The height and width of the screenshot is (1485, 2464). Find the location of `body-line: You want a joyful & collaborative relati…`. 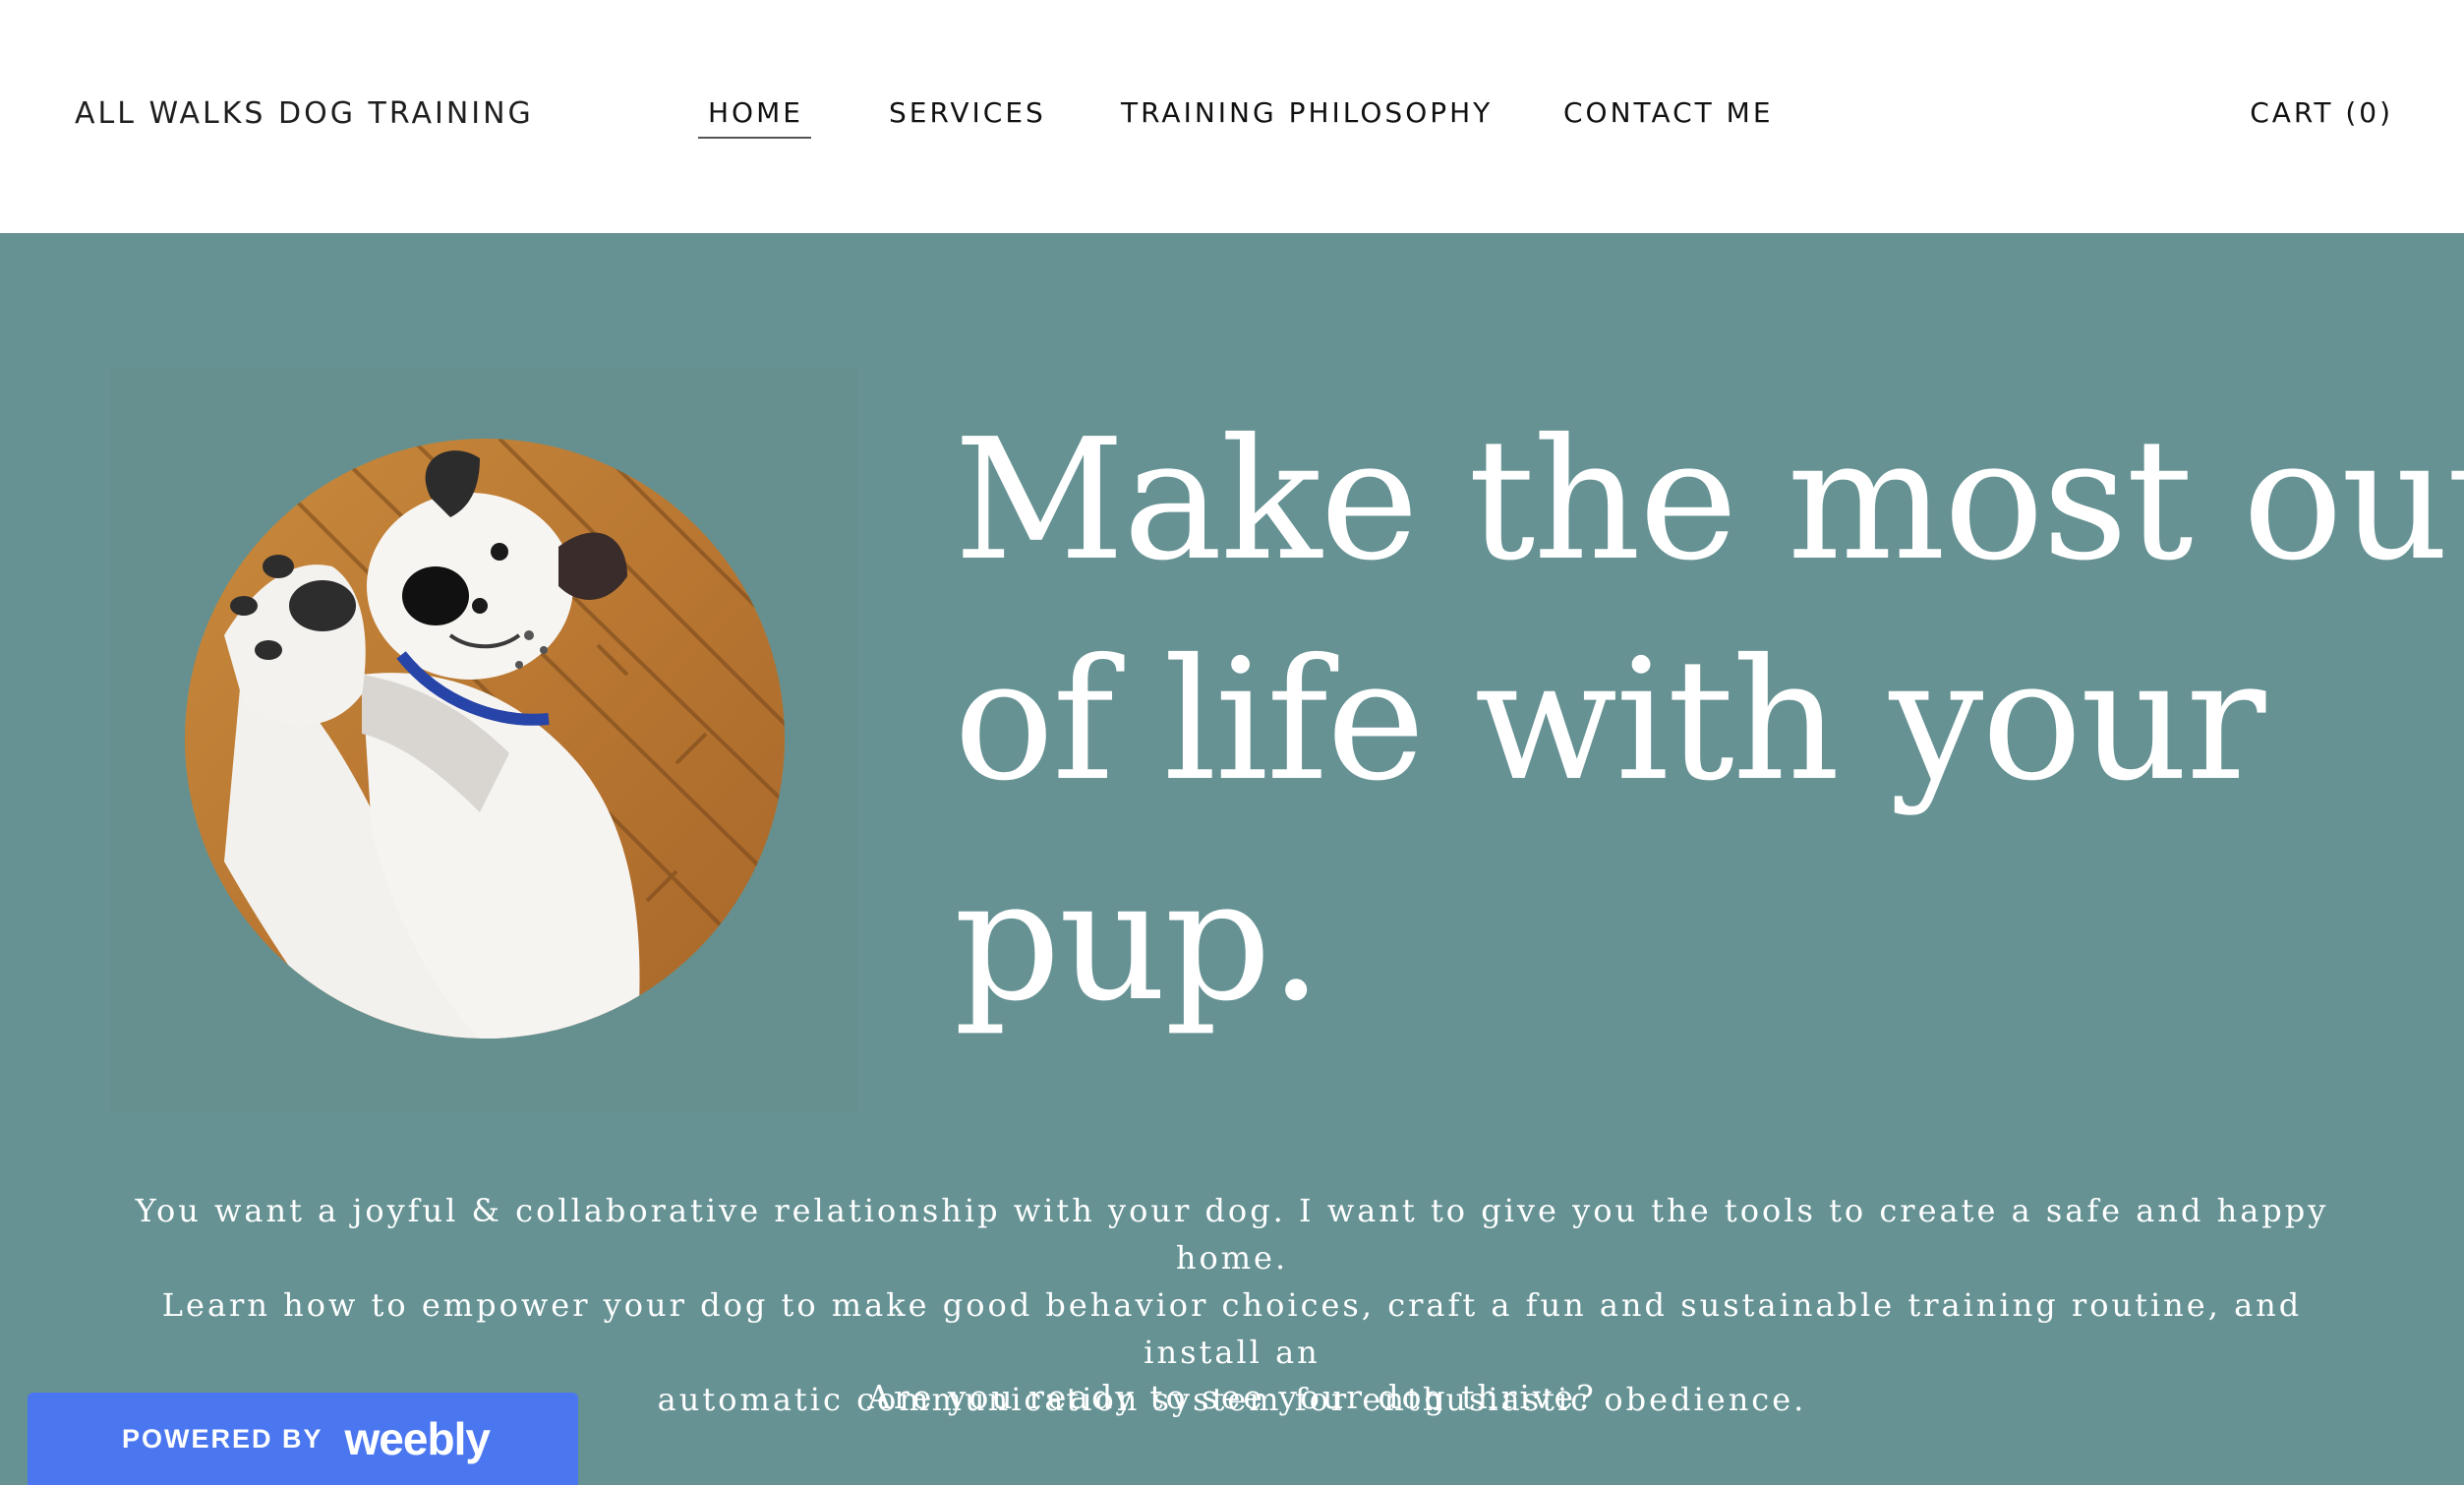

body-line: You want a joyful & collaborative relati… is located at coordinates (1232, 1235).